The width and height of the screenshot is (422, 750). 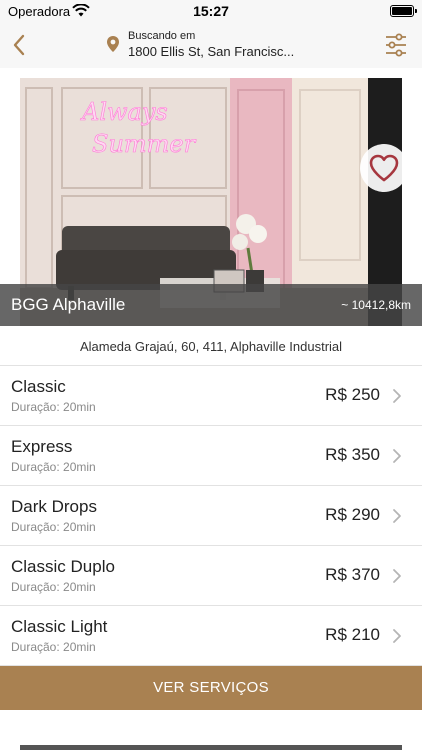 What do you see at coordinates (211, 305) in the screenshot?
I see `venue-title-bar: BGG Alphaville ~ 10412,8km` at bounding box center [211, 305].